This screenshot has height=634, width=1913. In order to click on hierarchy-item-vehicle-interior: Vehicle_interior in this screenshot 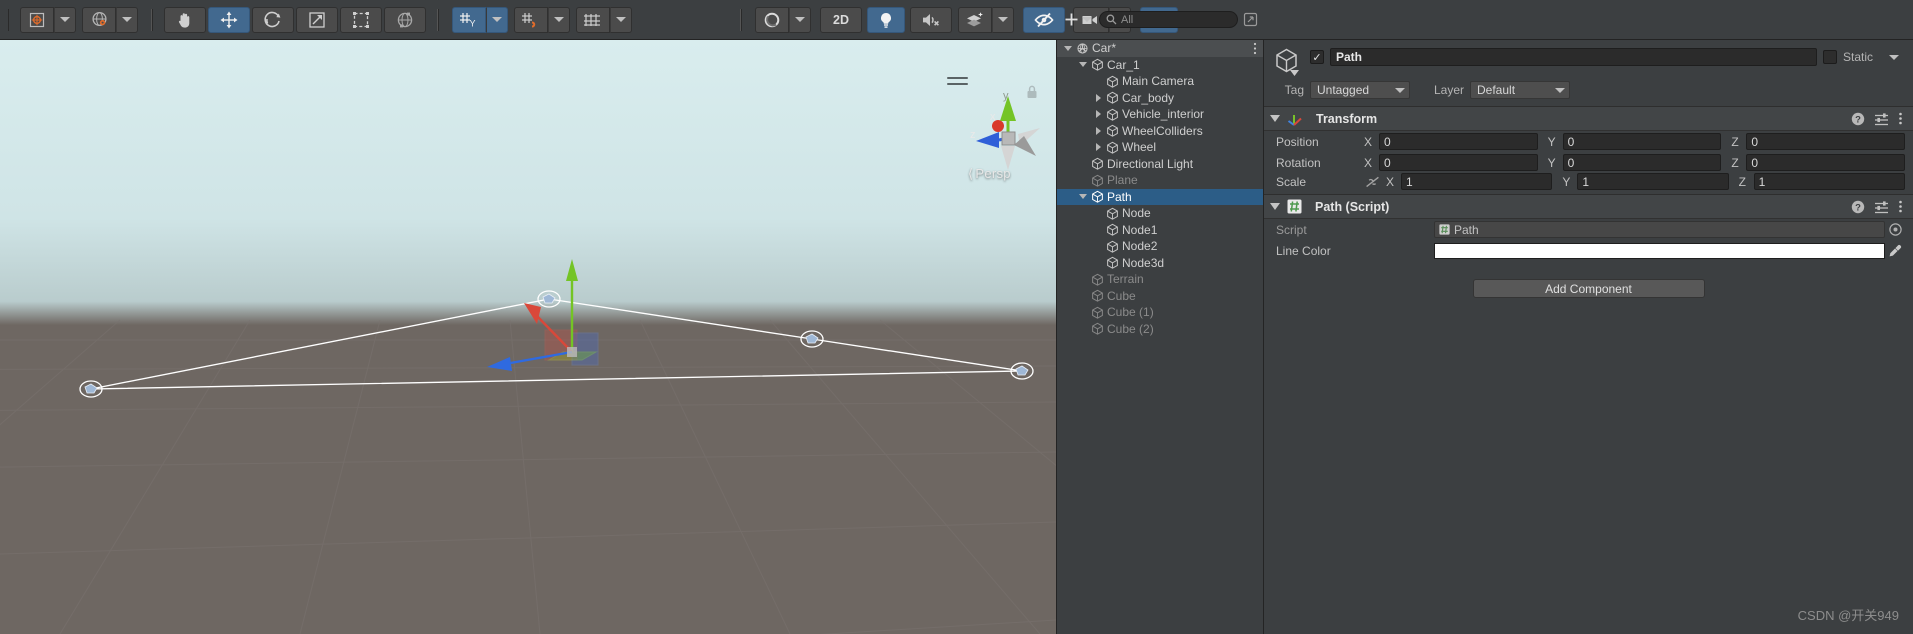, I will do `click(1160, 114)`.